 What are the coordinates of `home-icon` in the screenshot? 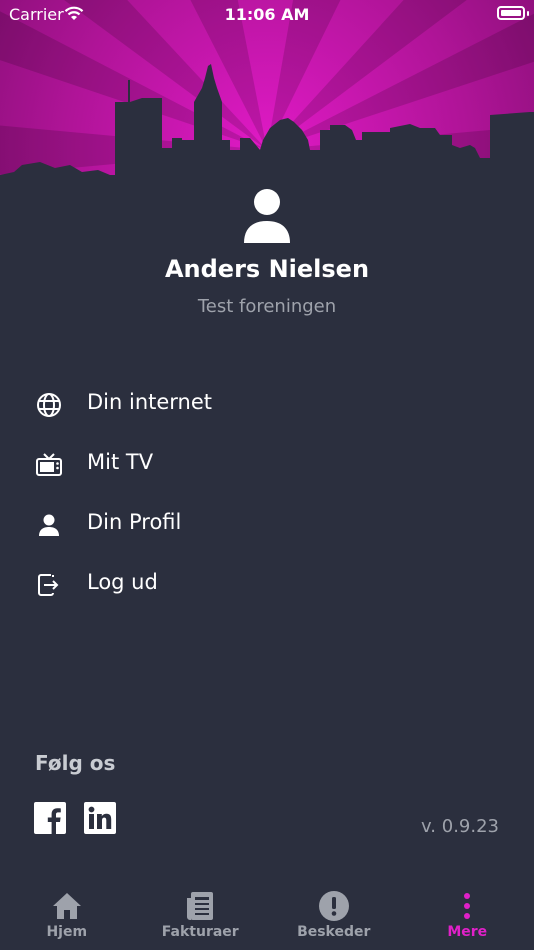 It's located at (66, 906).